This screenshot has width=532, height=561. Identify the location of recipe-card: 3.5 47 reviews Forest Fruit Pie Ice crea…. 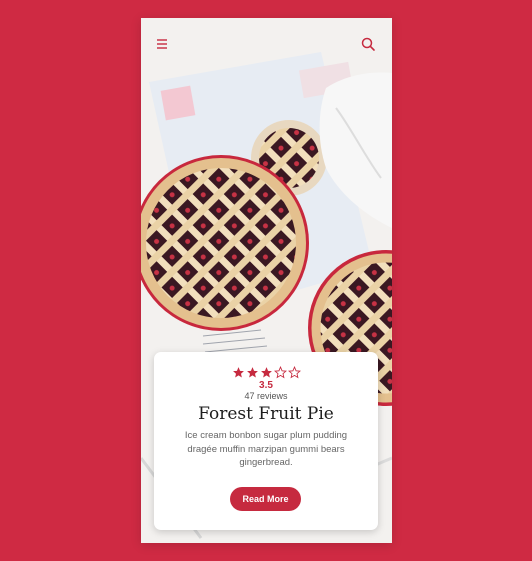
(266, 441).